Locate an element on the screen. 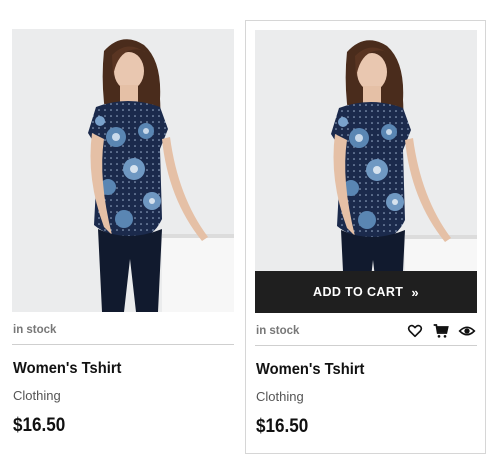 The height and width of the screenshot is (472, 500). cart-icon is located at coordinates (441, 331).